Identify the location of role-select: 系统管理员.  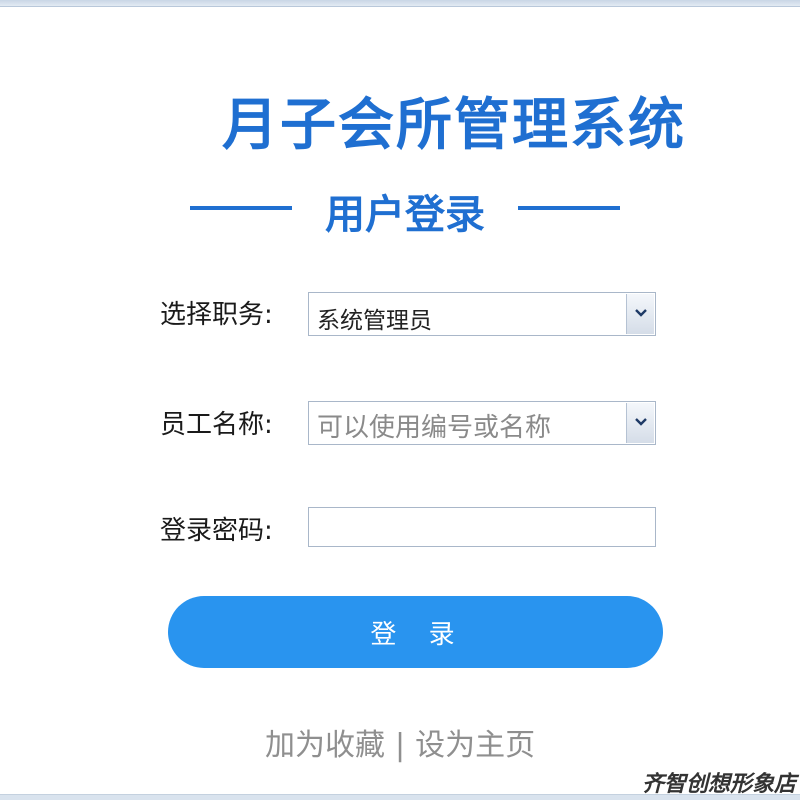
(482, 314).